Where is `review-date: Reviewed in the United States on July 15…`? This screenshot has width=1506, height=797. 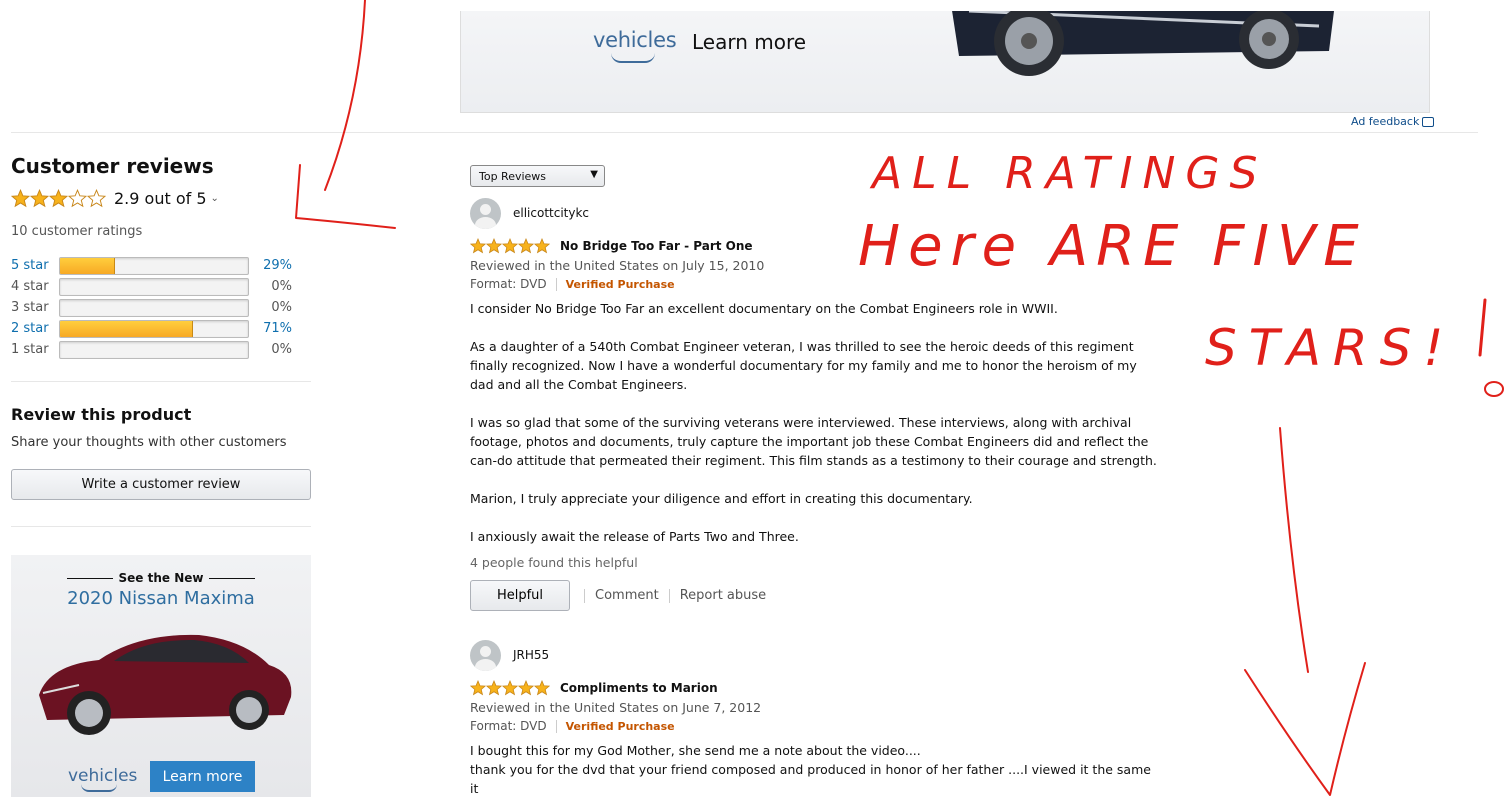
review-date: Reviewed in the United States on July 15… is located at coordinates (617, 265).